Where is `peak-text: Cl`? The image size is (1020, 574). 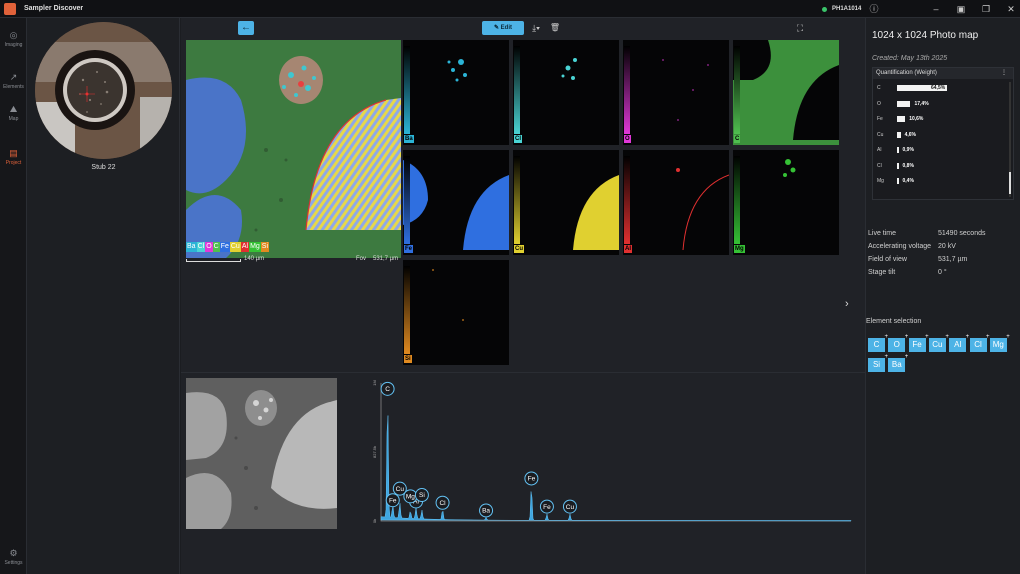 peak-text: Cl is located at coordinates (442, 503).